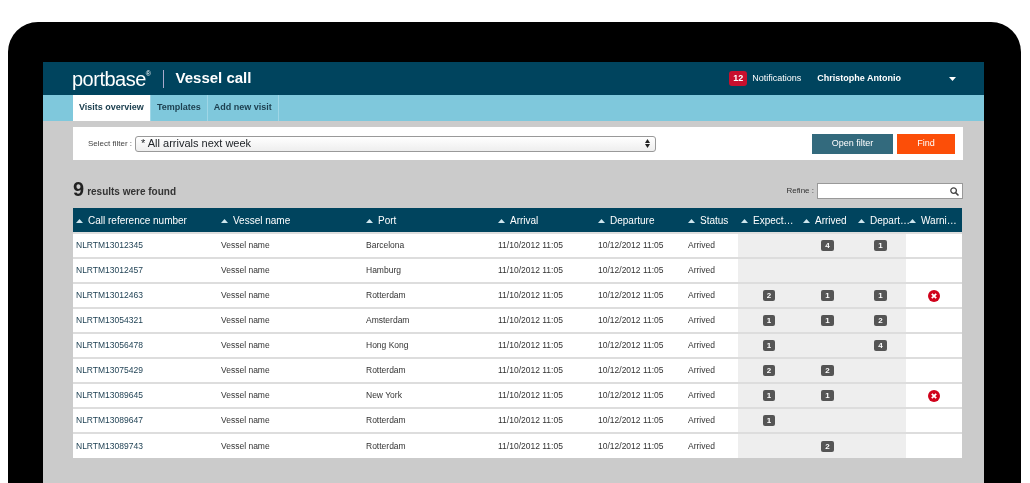  Describe the element at coordinates (132, 192) in the screenshot. I see `results-text: results were found` at that location.